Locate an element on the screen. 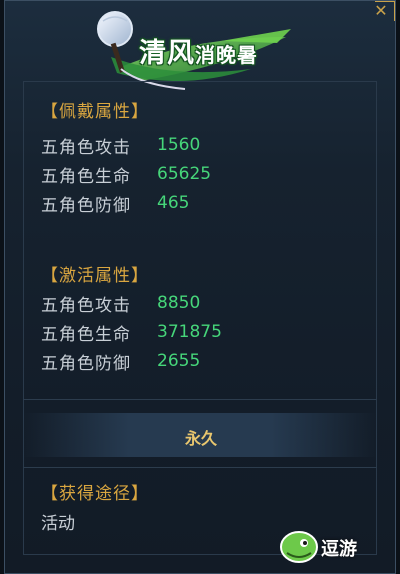  equip-section-header: 【佩戴属性】 is located at coordinates (95, 112).